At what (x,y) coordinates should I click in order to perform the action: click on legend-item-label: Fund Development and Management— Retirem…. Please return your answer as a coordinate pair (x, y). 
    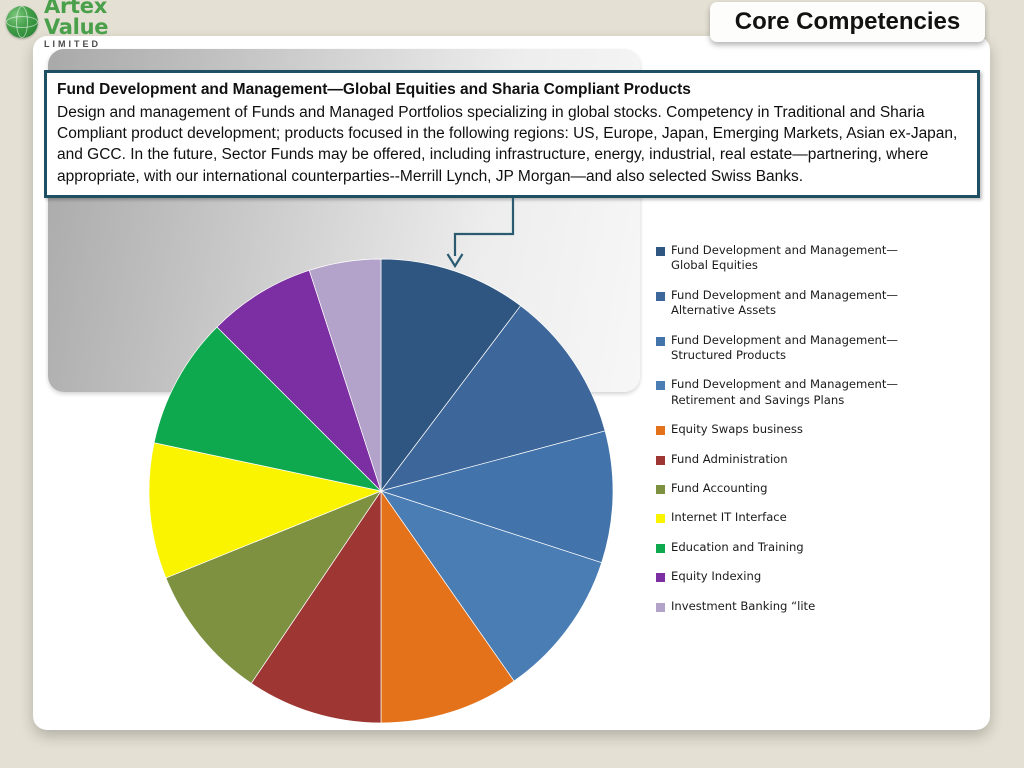
    Looking at the image, I should click on (784, 392).